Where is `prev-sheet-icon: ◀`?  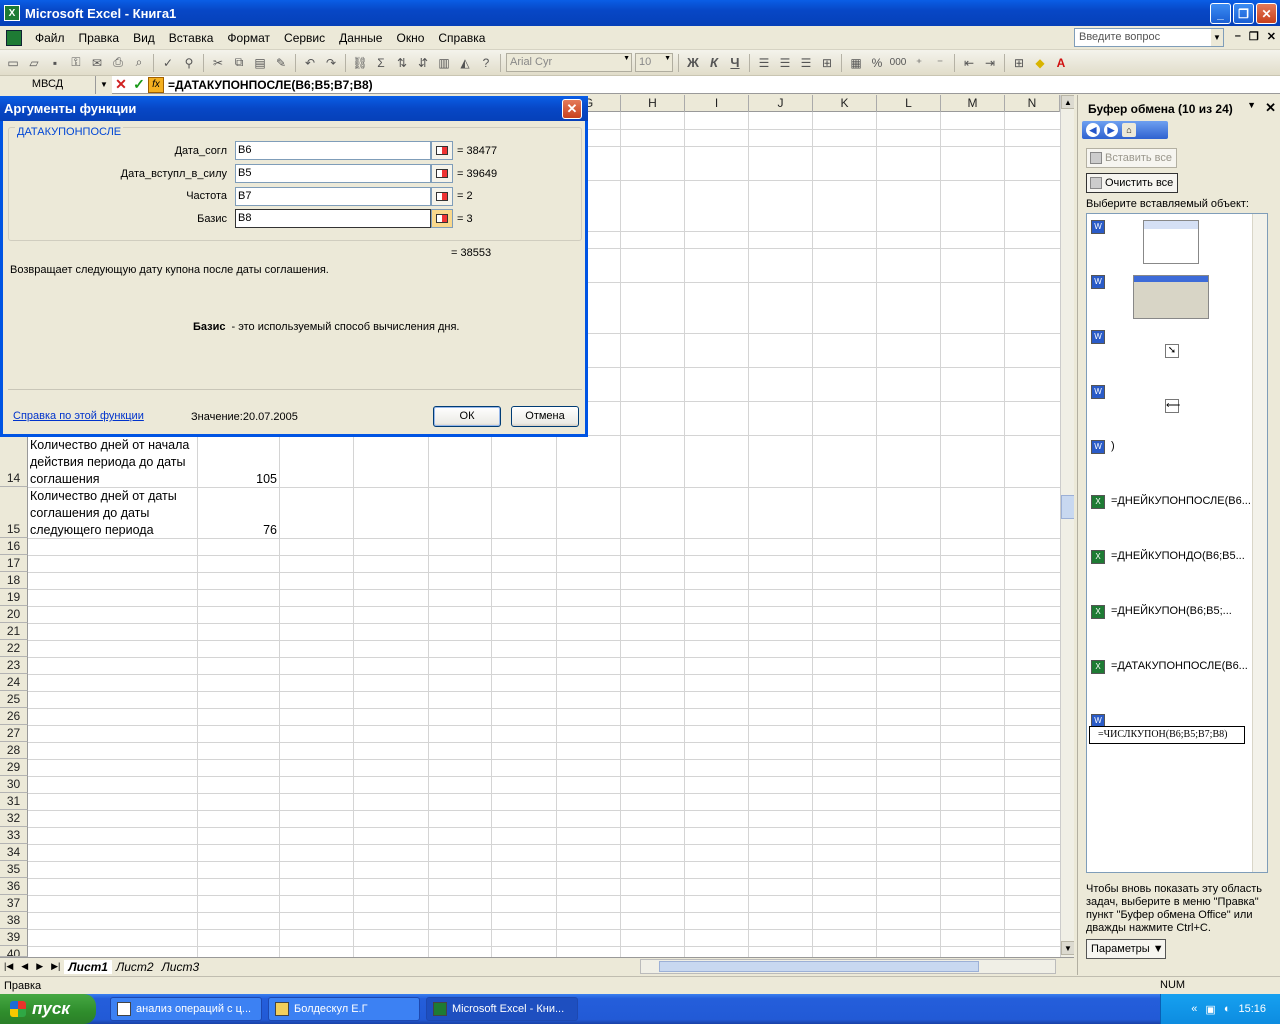
prev-sheet-icon: ◀ is located at coordinates (24, 966).